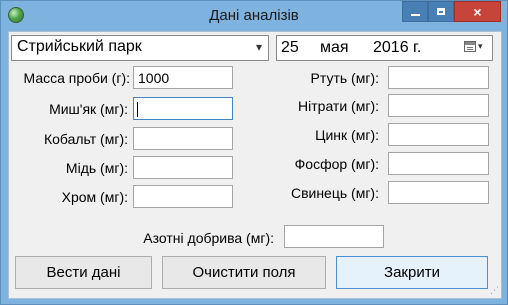 This screenshot has height=305, width=508. What do you see at coordinates (477, 48) in the screenshot?
I see `calendar-dropdown-button: ▾` at bounding box center [477, 48].